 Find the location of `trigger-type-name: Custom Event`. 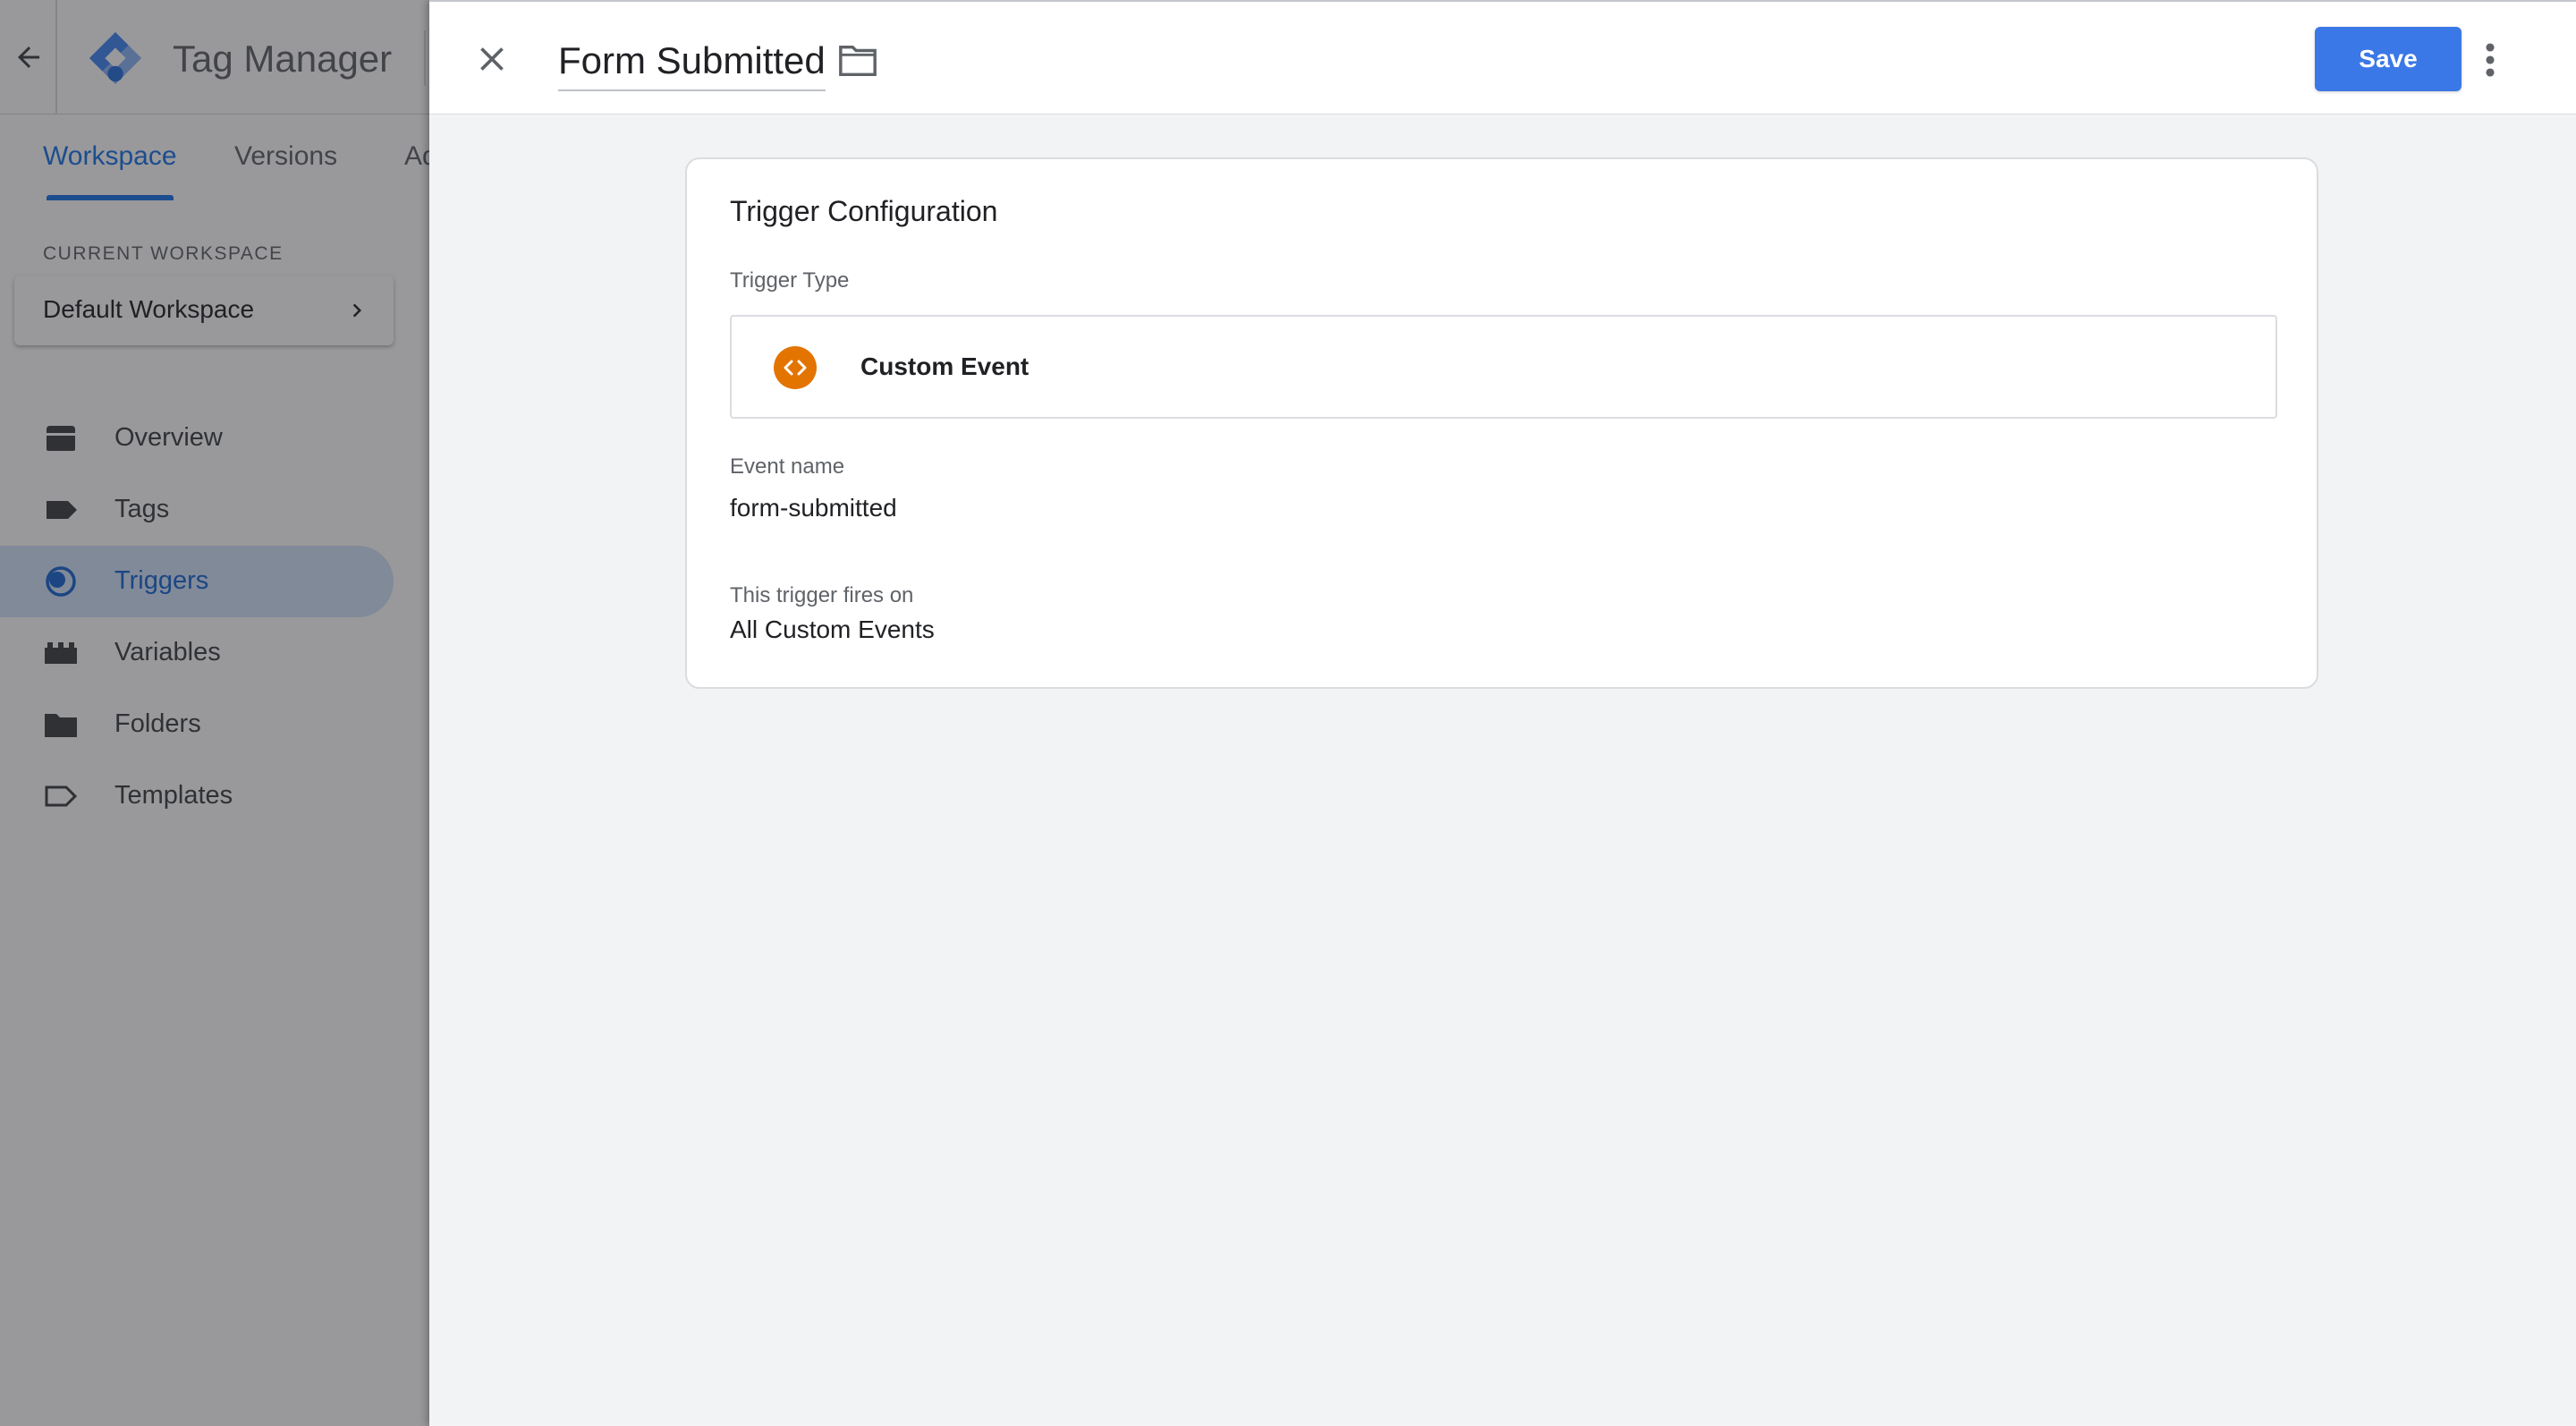

trigger-type-name: Custom Event is located at coordinates (945, 366).